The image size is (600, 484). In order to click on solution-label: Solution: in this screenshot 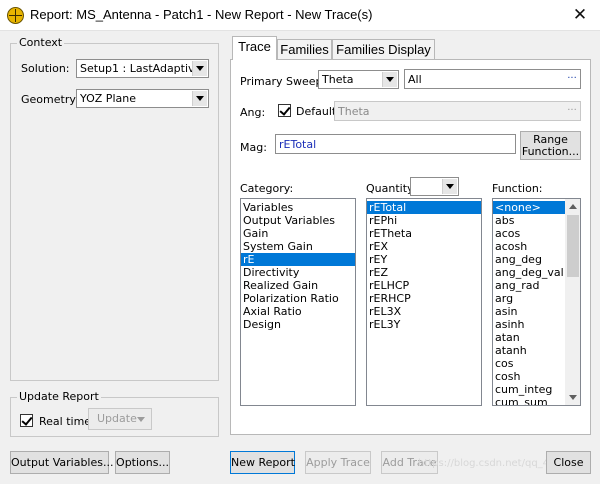, I will do `click(45, 68)`.